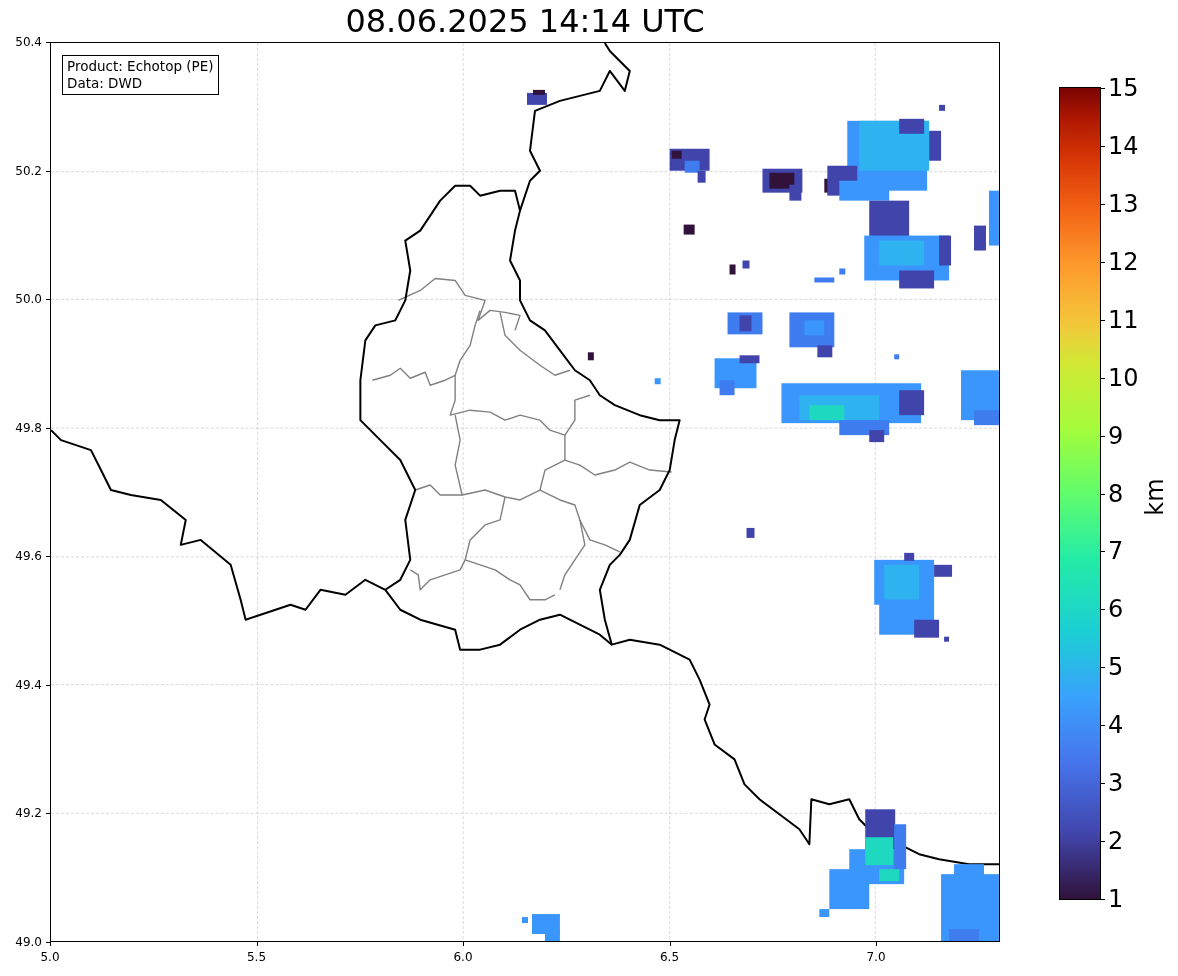 The image size is (1178, 976). I want to click on y-axis-tick-label: 49.4, so click(28, 684).